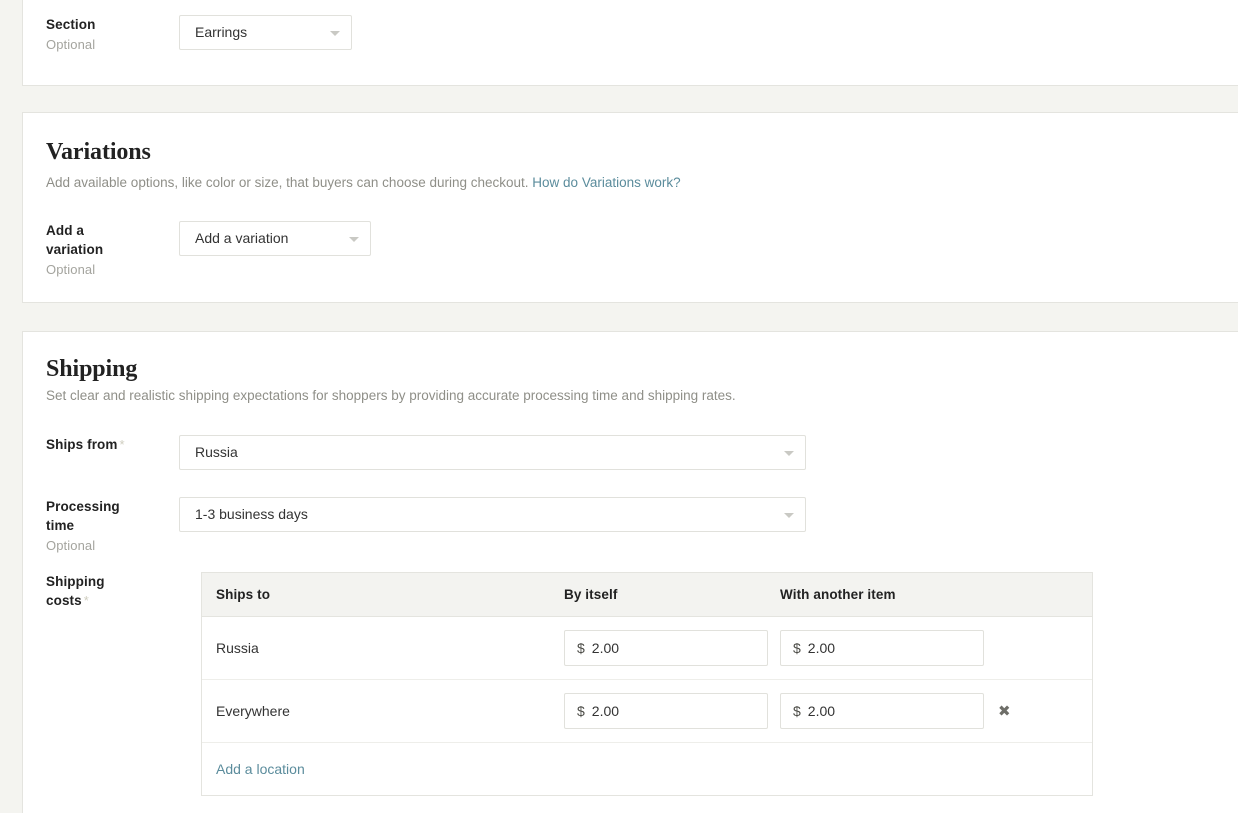 Image resolution: width=1238 pixels, height=813 pixels. I want to click on shipping-title: Shipping, so click(92, 369).